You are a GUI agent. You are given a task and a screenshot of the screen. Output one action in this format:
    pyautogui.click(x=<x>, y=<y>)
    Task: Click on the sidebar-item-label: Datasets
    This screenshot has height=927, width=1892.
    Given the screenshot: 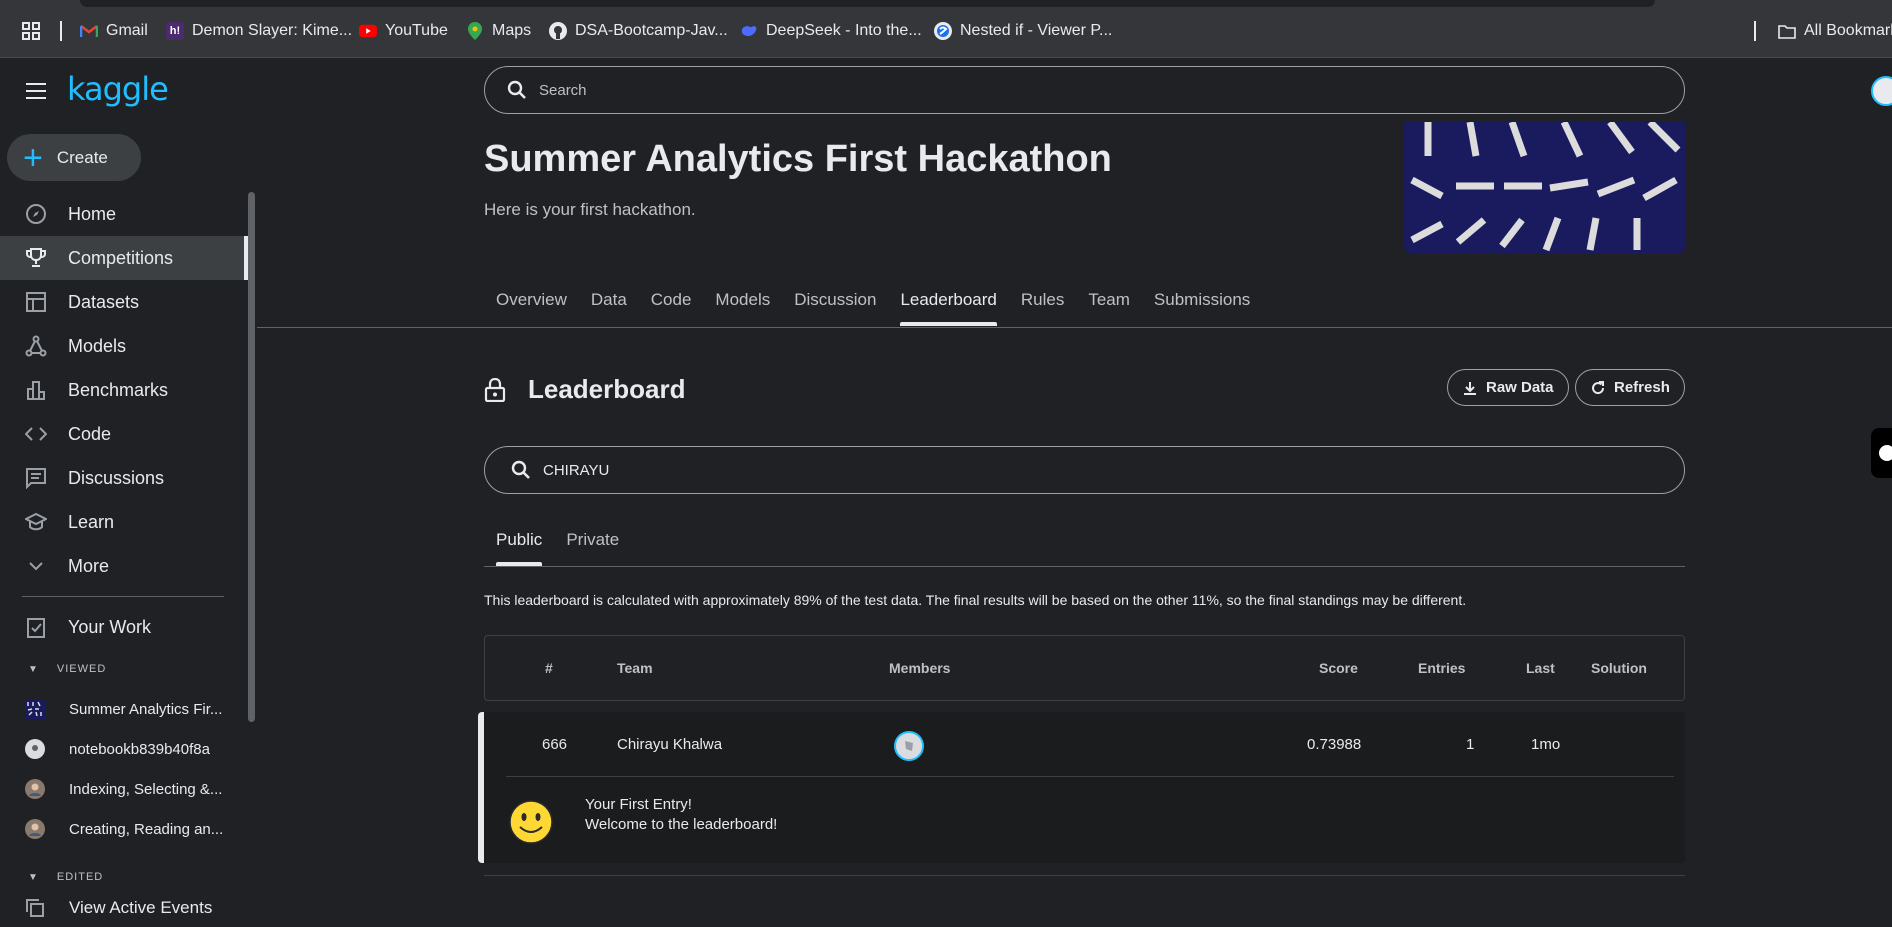 What is the action you would take?
    pyautogui.click(x=104, y=301)
    